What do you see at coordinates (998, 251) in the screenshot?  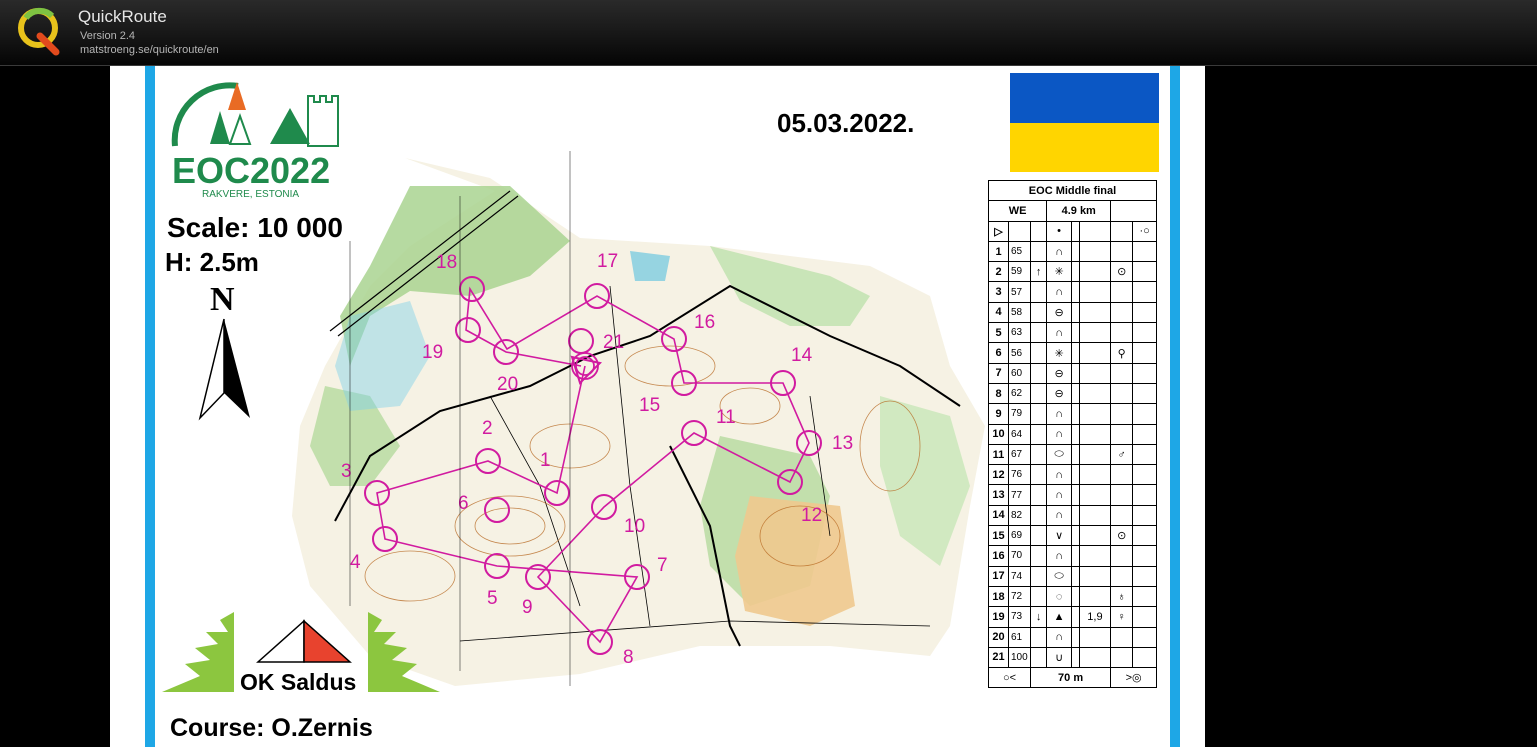 I see `control-number-cell: 1` at bounding box center [998, 251].